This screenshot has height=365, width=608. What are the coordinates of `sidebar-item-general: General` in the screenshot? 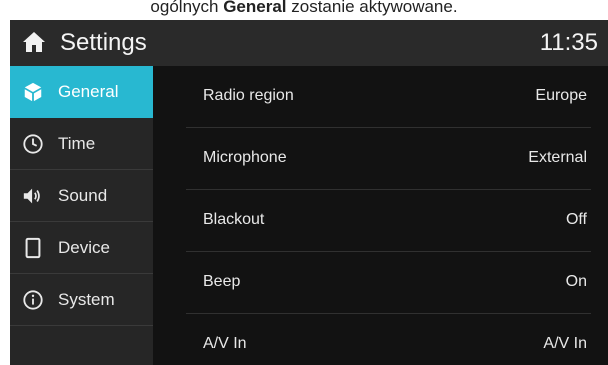 It's located at (81, 92).